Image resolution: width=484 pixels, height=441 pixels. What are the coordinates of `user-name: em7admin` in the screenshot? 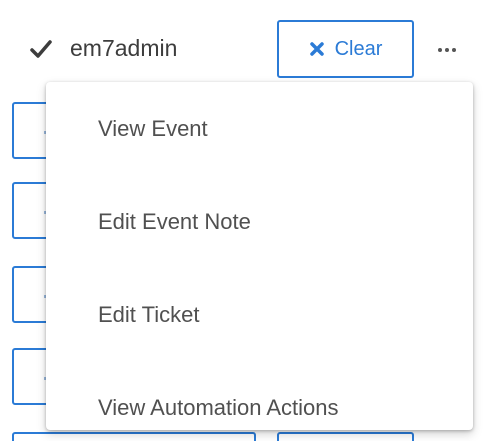 It's located at (124, 48).